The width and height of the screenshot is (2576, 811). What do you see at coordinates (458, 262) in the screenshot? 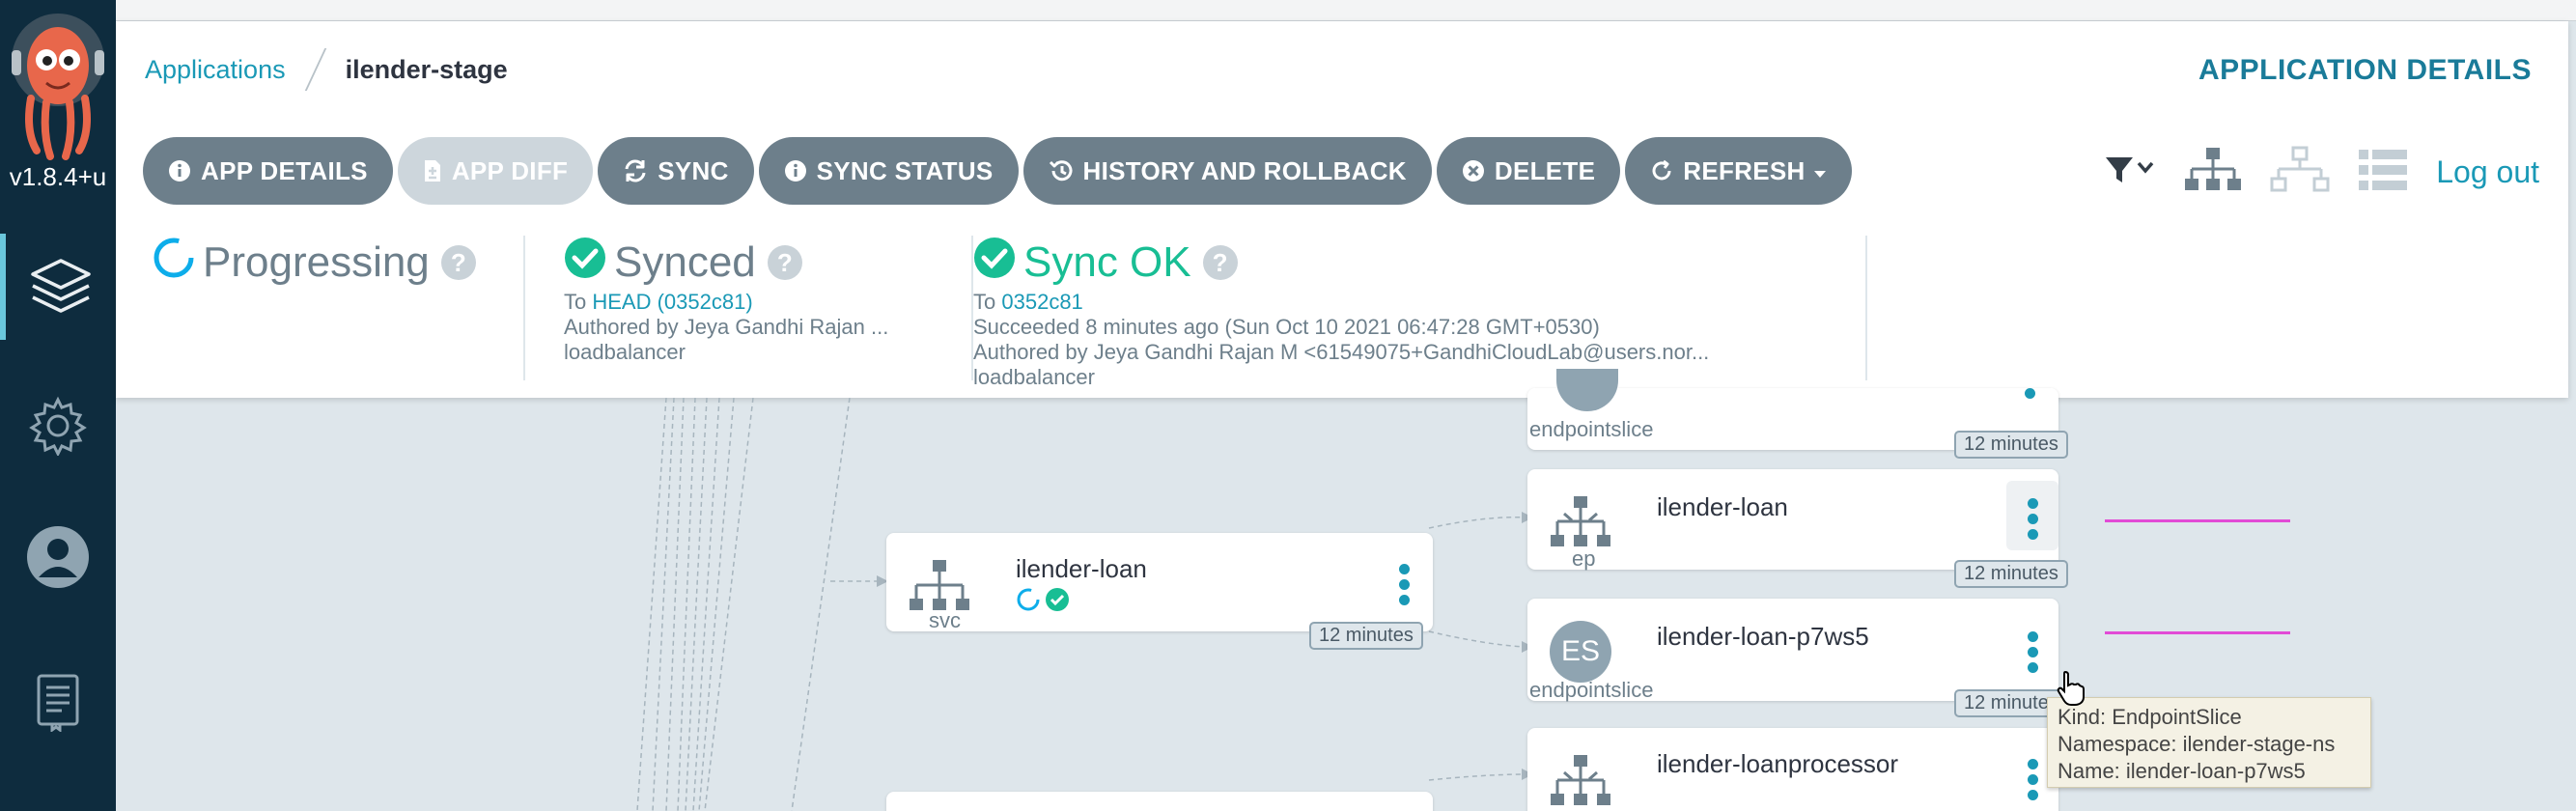
I see `health-help-icon: ?` at bounding box center [458, 262].